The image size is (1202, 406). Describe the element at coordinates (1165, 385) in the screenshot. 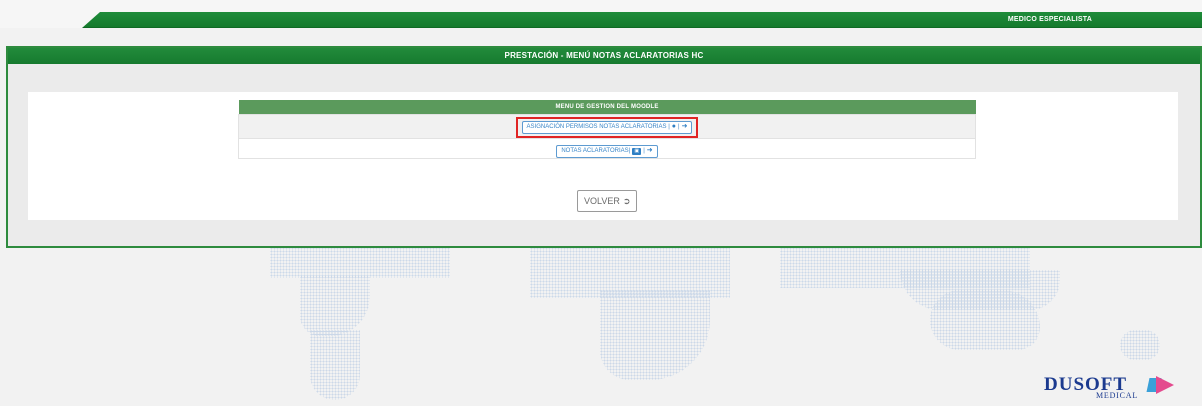

I see `logo-mark-pink` at that location.